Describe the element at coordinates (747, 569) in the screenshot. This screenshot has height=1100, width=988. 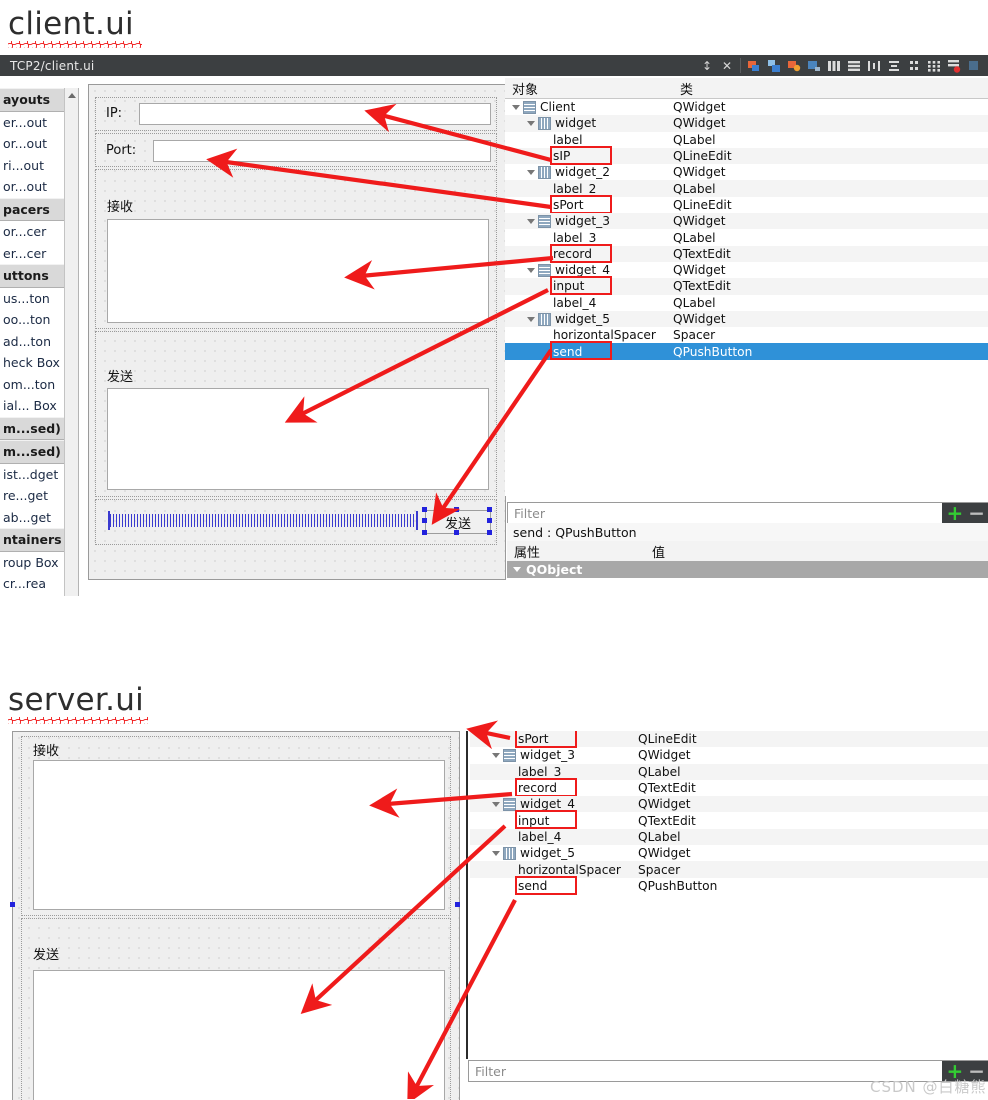
I see `property-group-qobject: QObject` at that location.